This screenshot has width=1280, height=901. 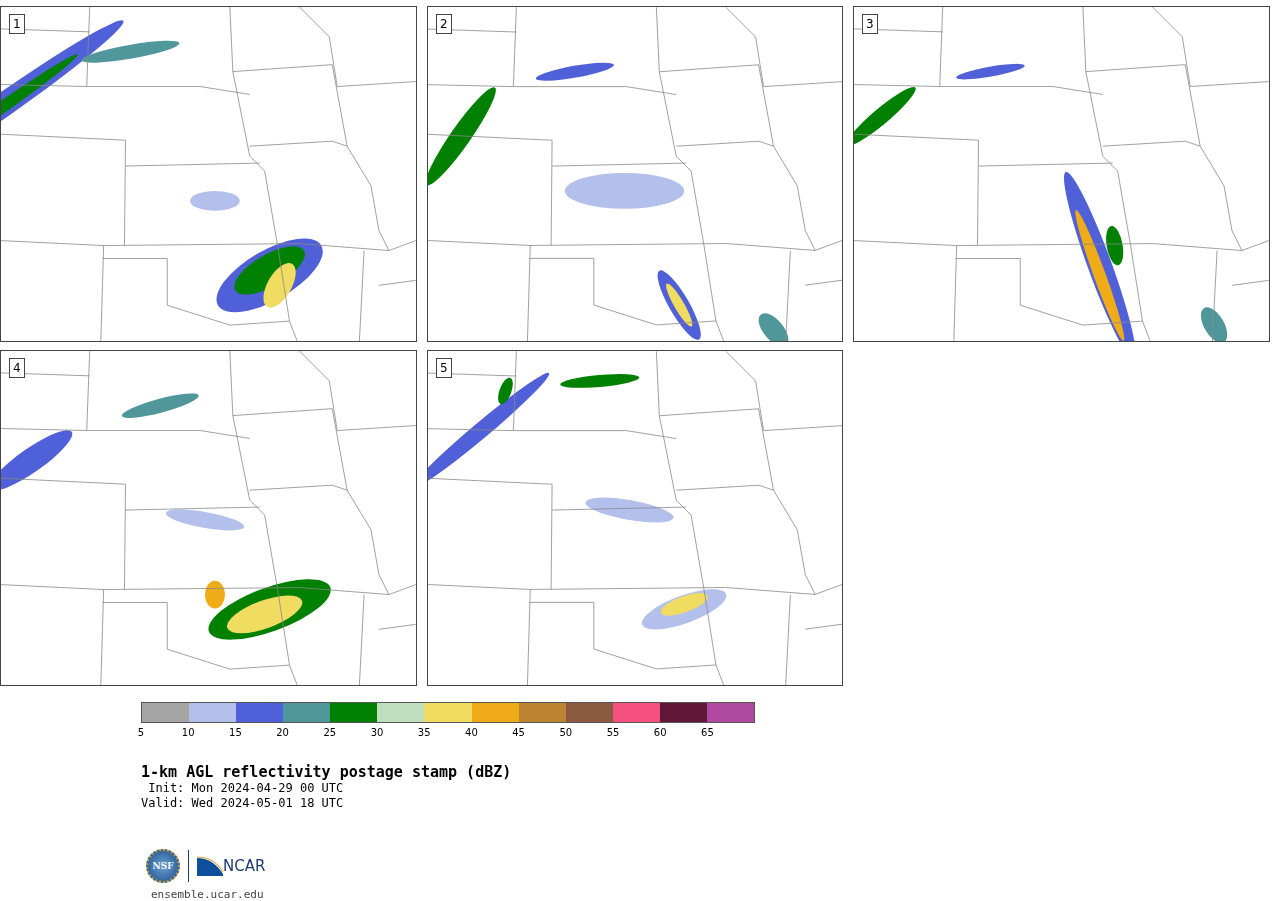 I want to click on ncar-logo: NCAR, so click(x=244, y=866).